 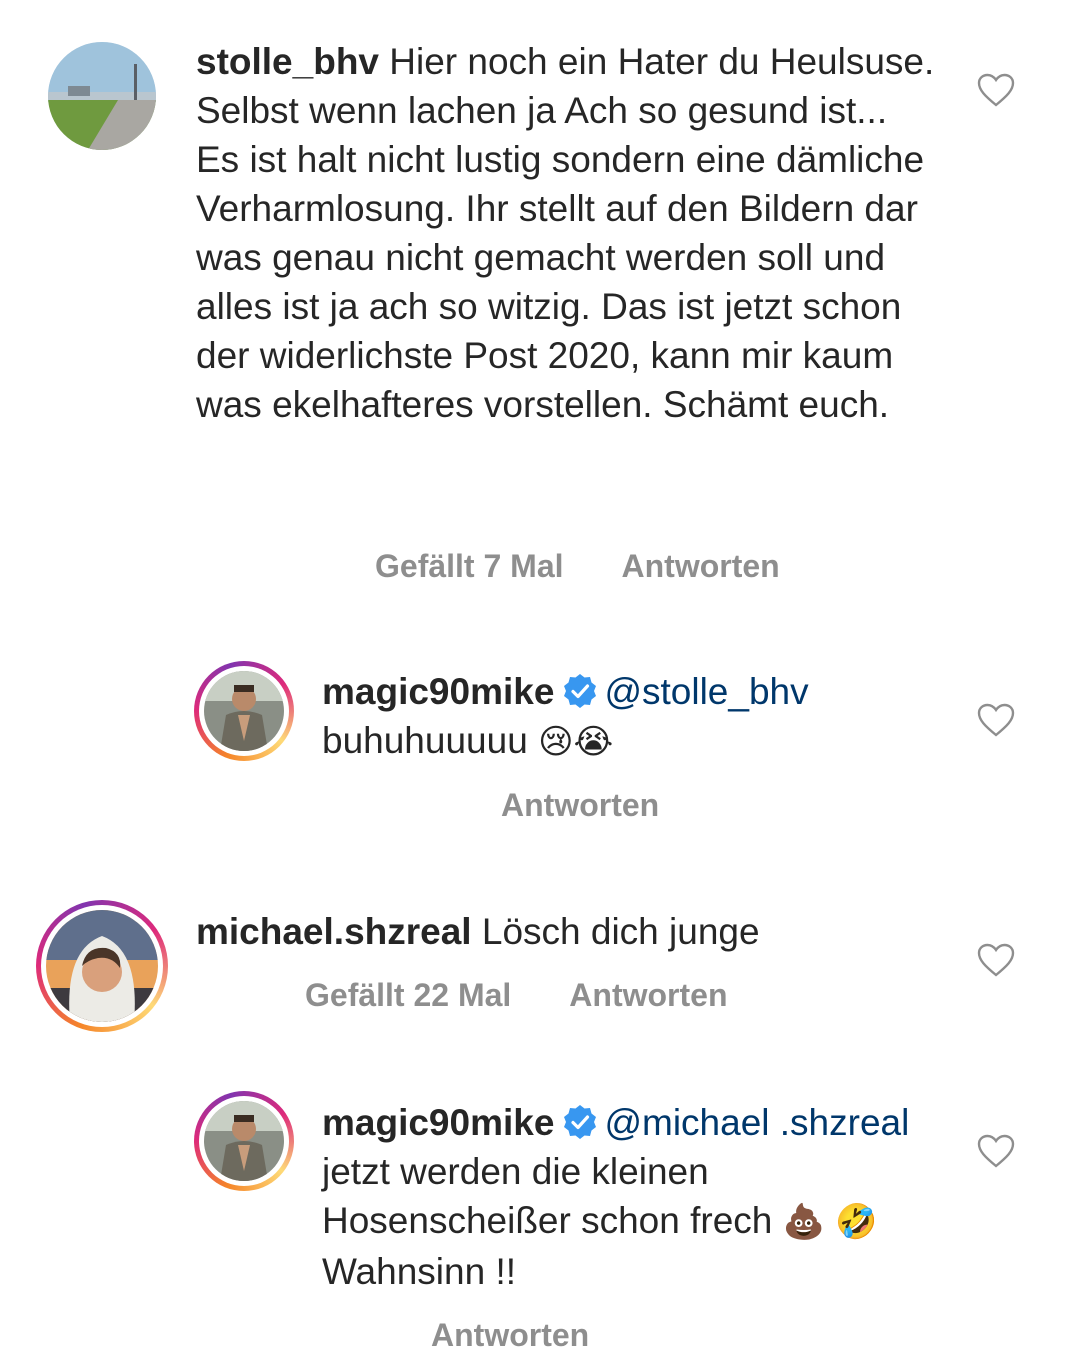 What do you see at coordinates (287, 61) in the screenshot?
I see `comment-username: stolle_bhv` at bounding box center [287, 61].